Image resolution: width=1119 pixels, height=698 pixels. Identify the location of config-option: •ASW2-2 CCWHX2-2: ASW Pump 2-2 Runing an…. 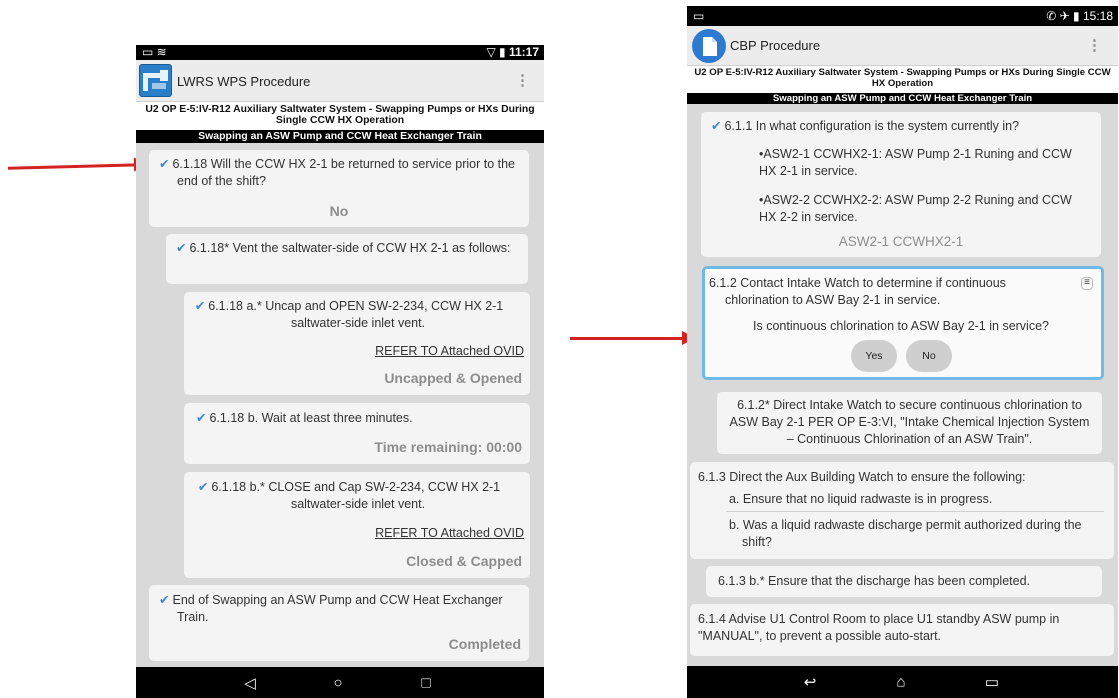
(921, 209).